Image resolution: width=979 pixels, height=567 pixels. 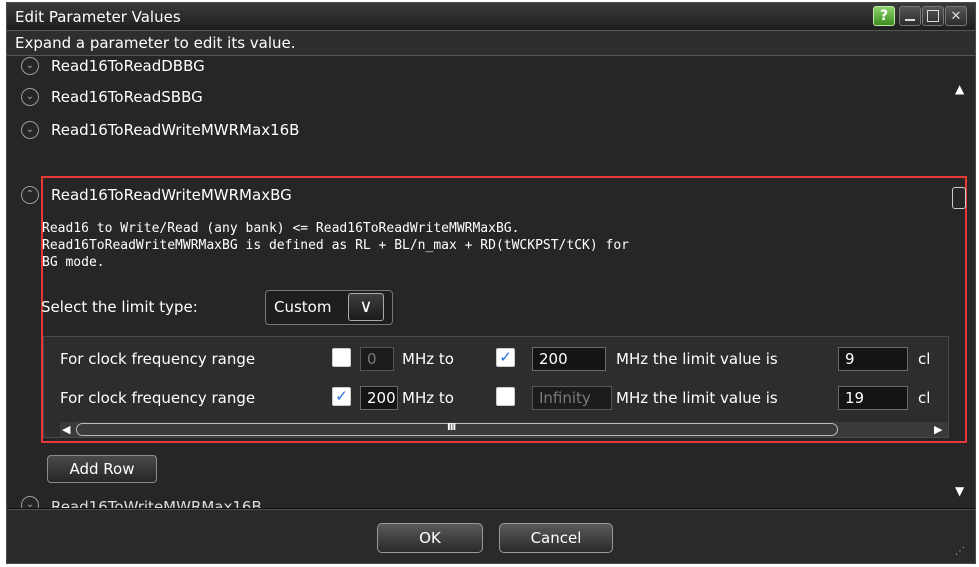 I want to click on help-button: ?, so click(x=884, y=16).